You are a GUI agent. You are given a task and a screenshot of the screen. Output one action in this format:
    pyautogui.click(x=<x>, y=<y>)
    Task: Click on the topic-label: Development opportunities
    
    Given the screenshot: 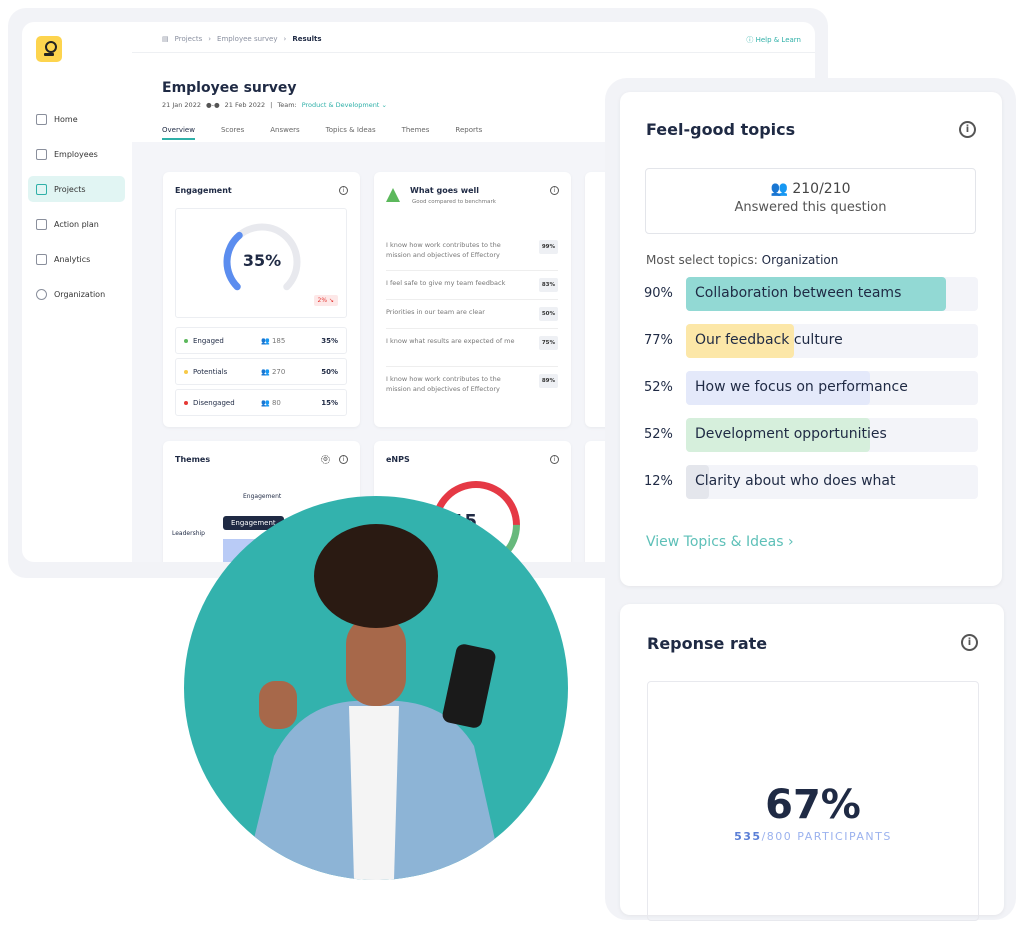 What is the action you would take?
    pyautogui.click(x=791, y=434)
    